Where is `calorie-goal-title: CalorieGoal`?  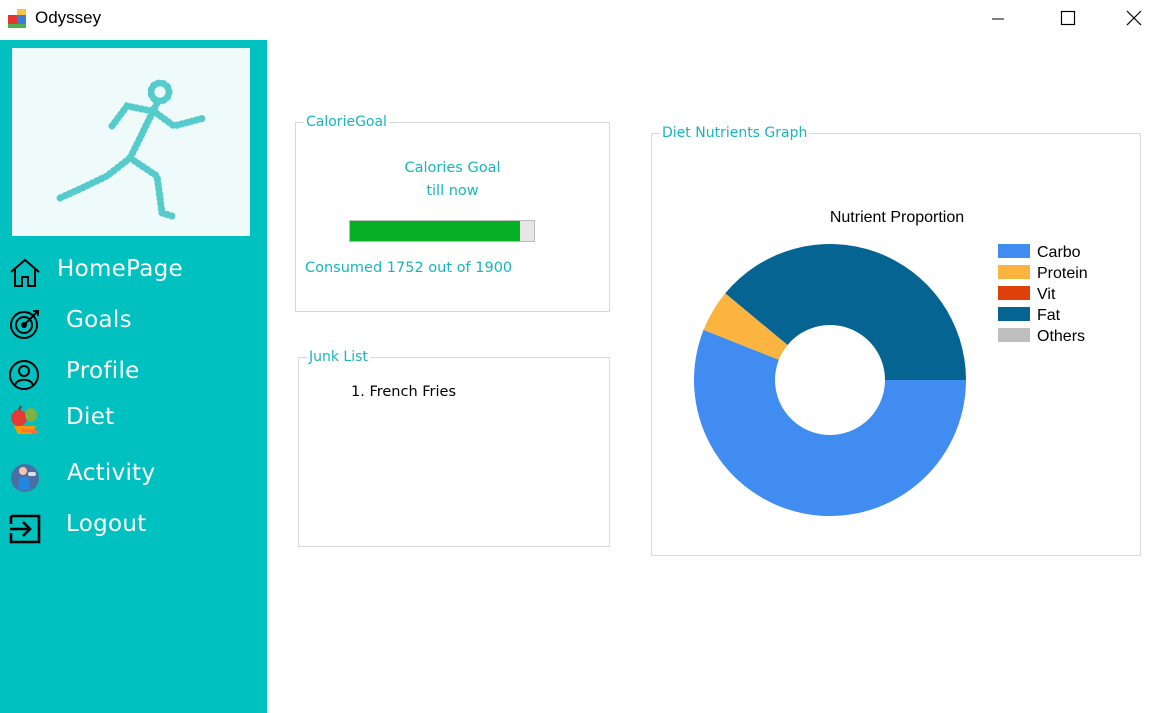
calorie-goal-title: CalorieGoal is located at coordinates (346, 122).